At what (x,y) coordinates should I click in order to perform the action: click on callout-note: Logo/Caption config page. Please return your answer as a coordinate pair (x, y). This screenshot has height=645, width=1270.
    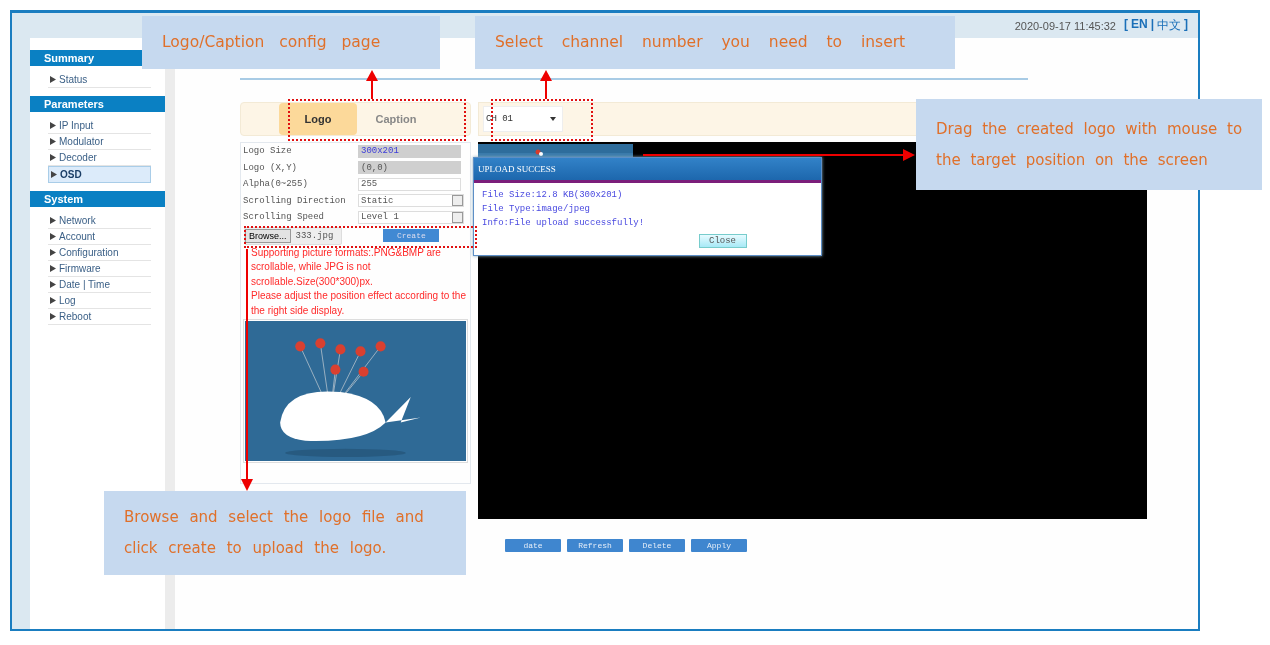
    Looking at the image, I should click on (291, 42).